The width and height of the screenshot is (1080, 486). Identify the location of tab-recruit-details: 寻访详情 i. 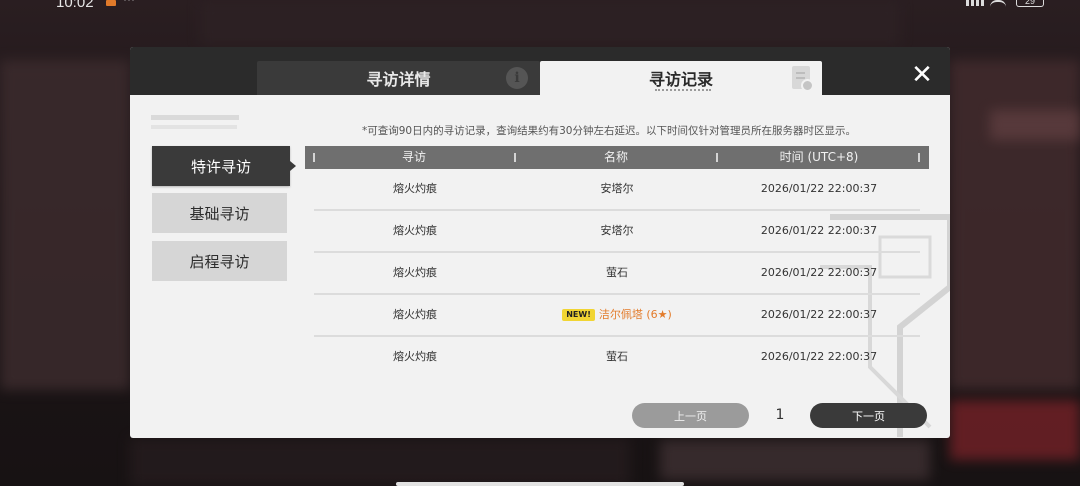
(398, 78).